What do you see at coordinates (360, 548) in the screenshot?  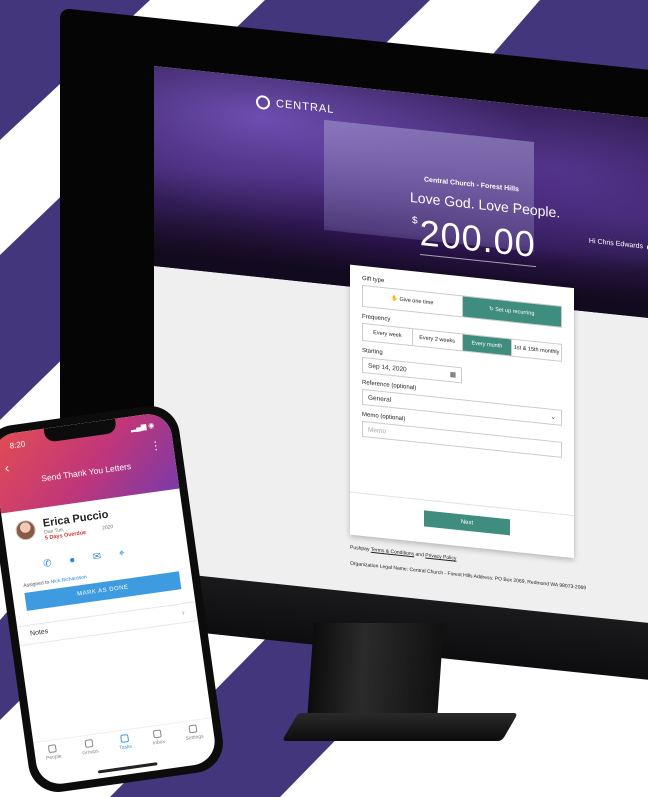 I see `footer-prefix: Pushpay` at bounding box center [360, 548].